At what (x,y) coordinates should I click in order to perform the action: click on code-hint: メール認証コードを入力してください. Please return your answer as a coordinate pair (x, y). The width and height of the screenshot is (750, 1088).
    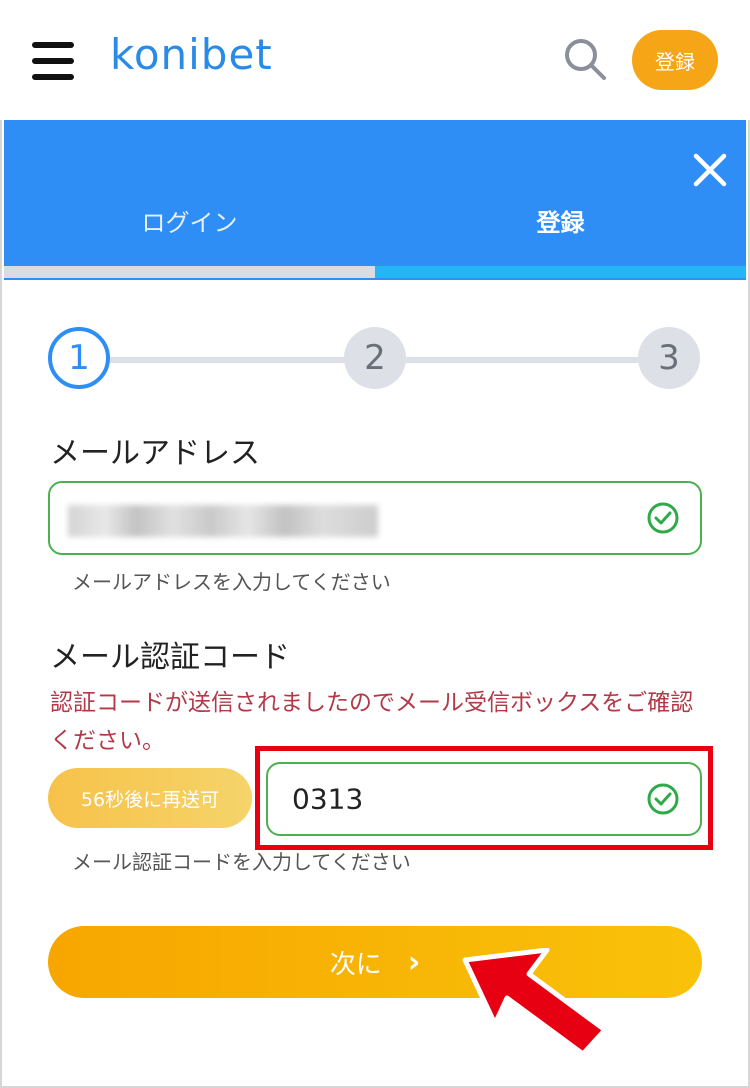
    Looking at the image, I should click on (241, 862).